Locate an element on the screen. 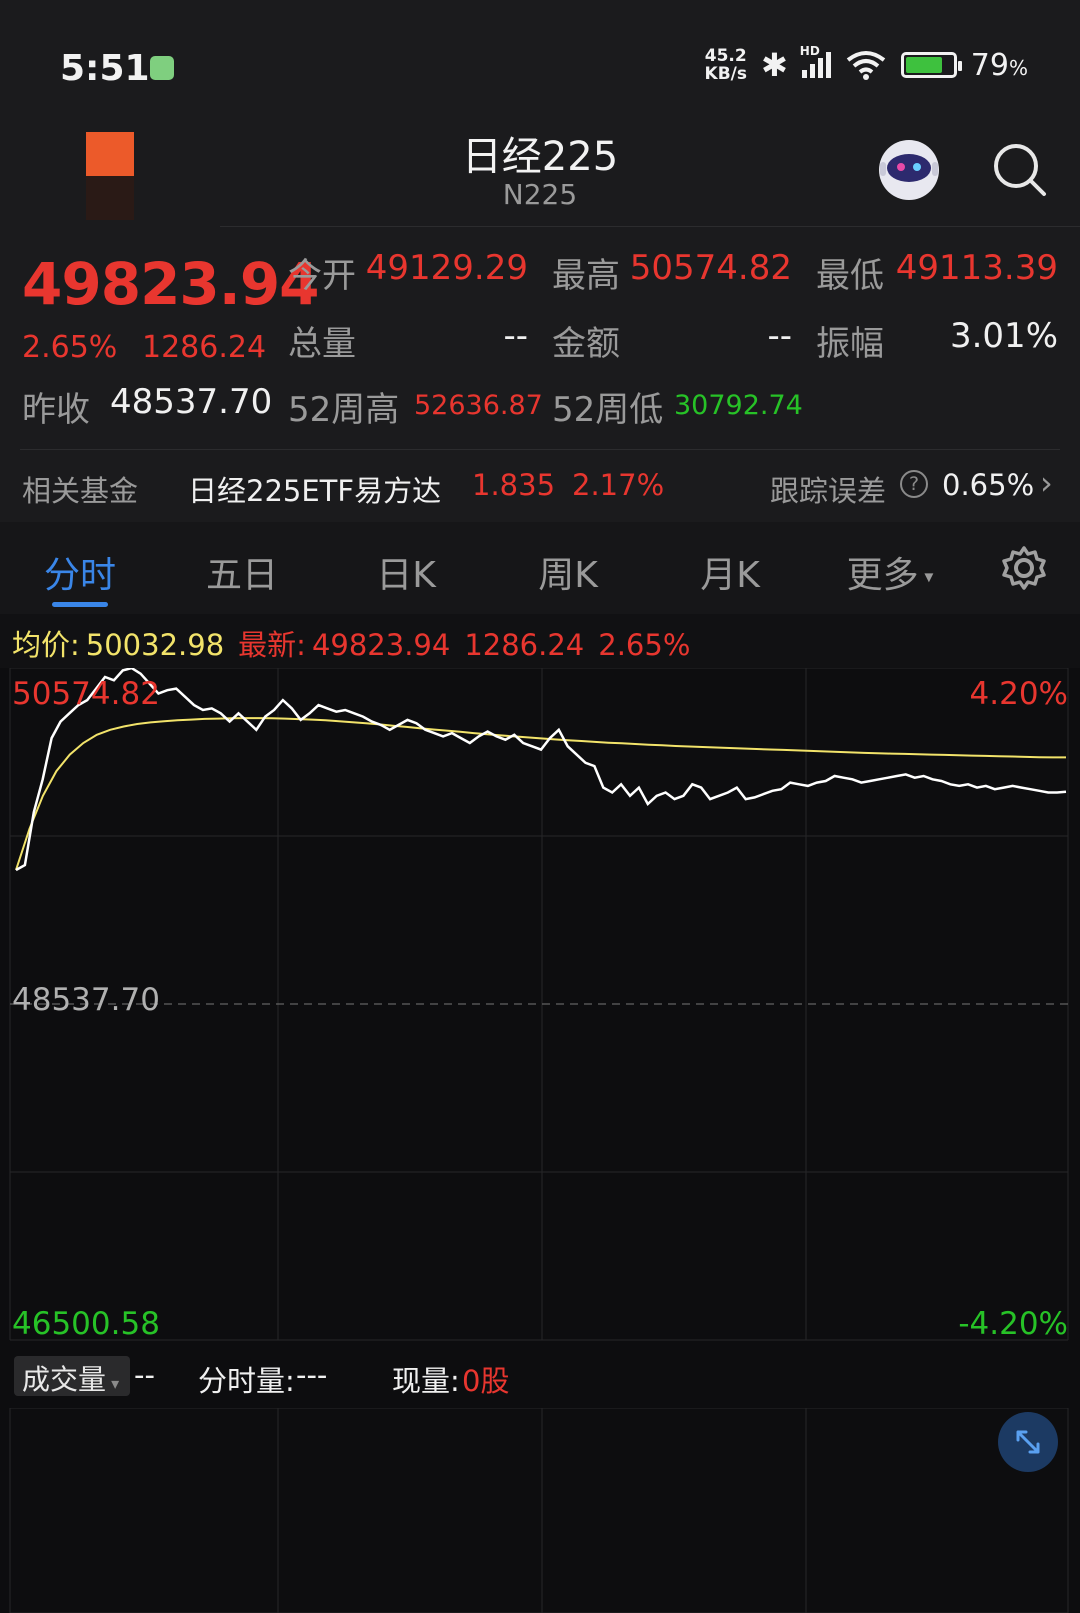 The height and width of the screenshot is (1613, 1080). wk52-high-value: 52636.87 is located at coordinates (478, 405).